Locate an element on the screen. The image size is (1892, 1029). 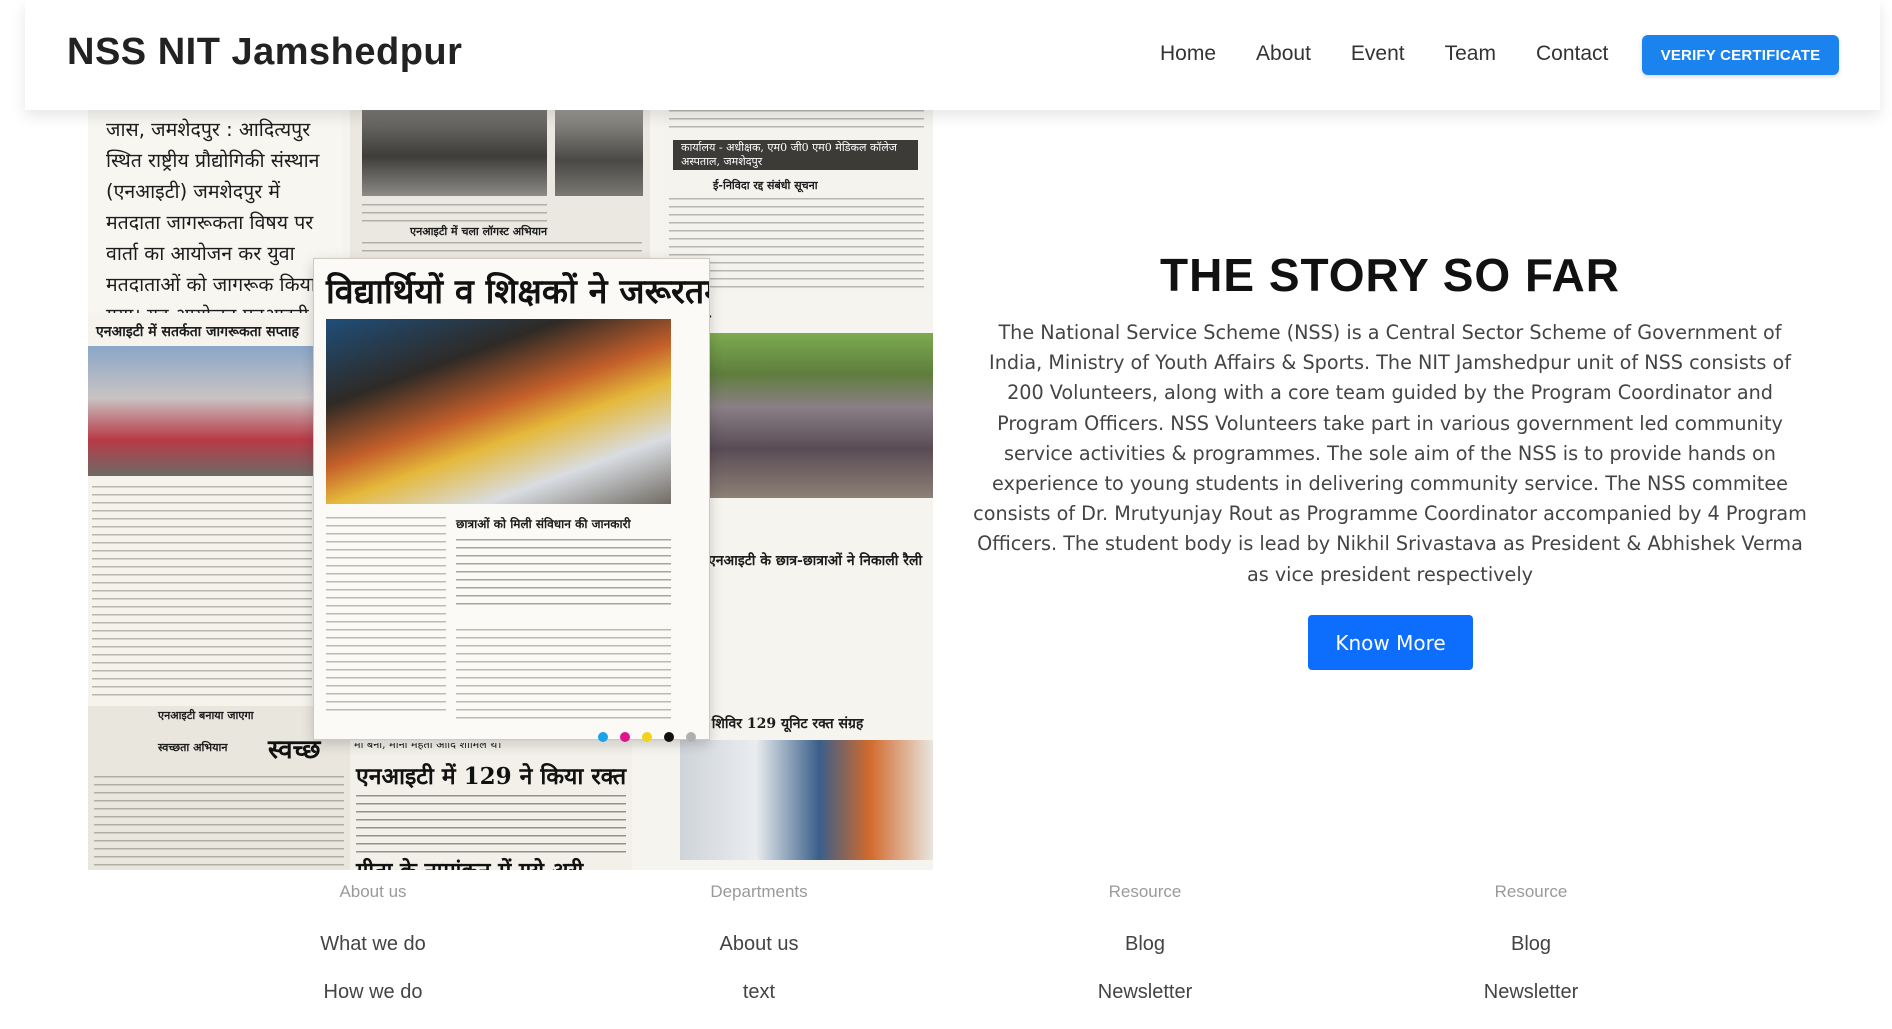
footer-link: What we do is located at coordinates (373, 944).